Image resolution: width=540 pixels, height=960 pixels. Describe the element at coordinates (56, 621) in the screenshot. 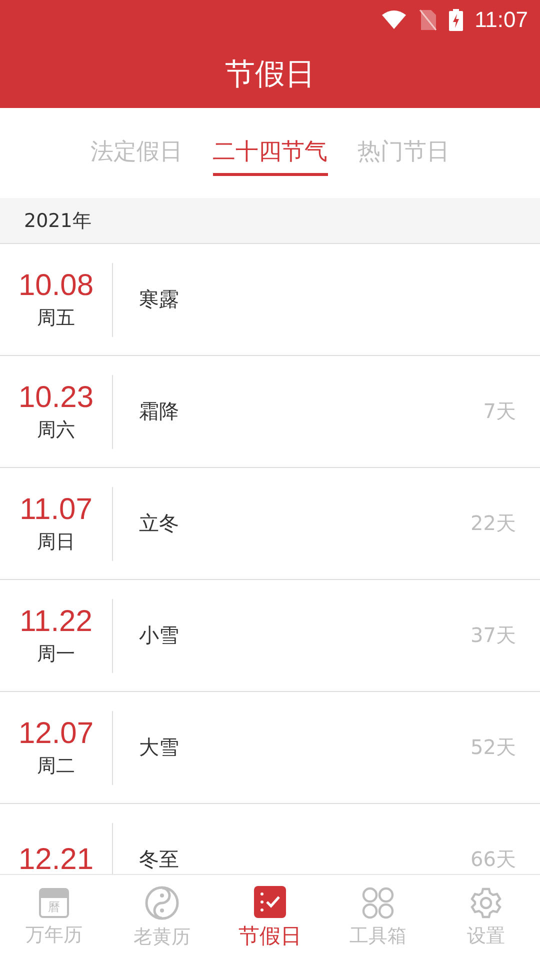

I see `date-text: 11.22` at that location.